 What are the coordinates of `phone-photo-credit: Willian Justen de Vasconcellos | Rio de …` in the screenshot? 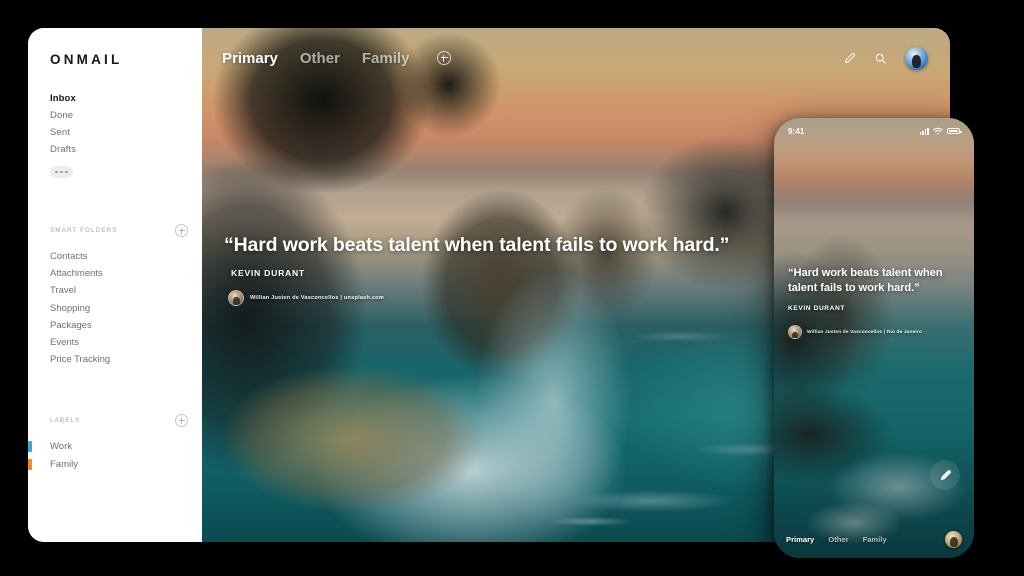 It's located at (874, 332).